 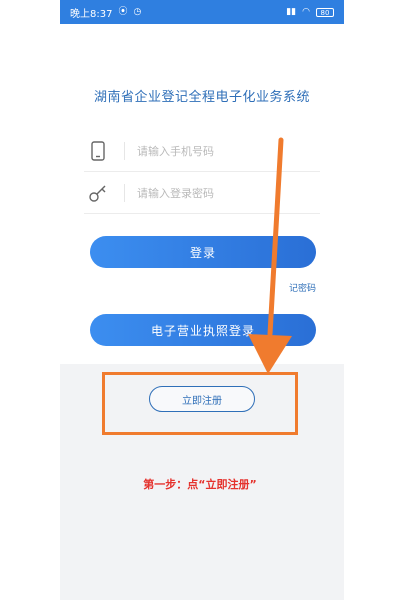 What do you see at coordinates (270, 255) in the screenshot?
I see `annotation-arrow-icon` at bounding box center [270, 255].